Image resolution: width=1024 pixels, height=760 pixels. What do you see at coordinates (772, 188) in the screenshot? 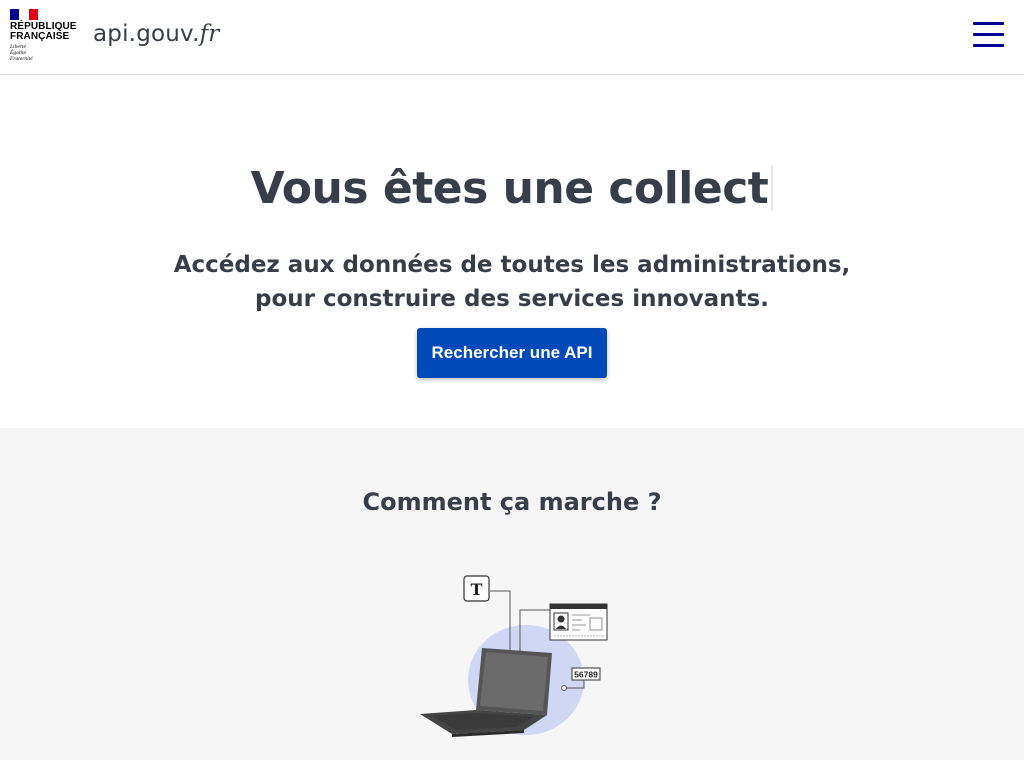
I see `typing-caret` at bounding box center [772, 188].